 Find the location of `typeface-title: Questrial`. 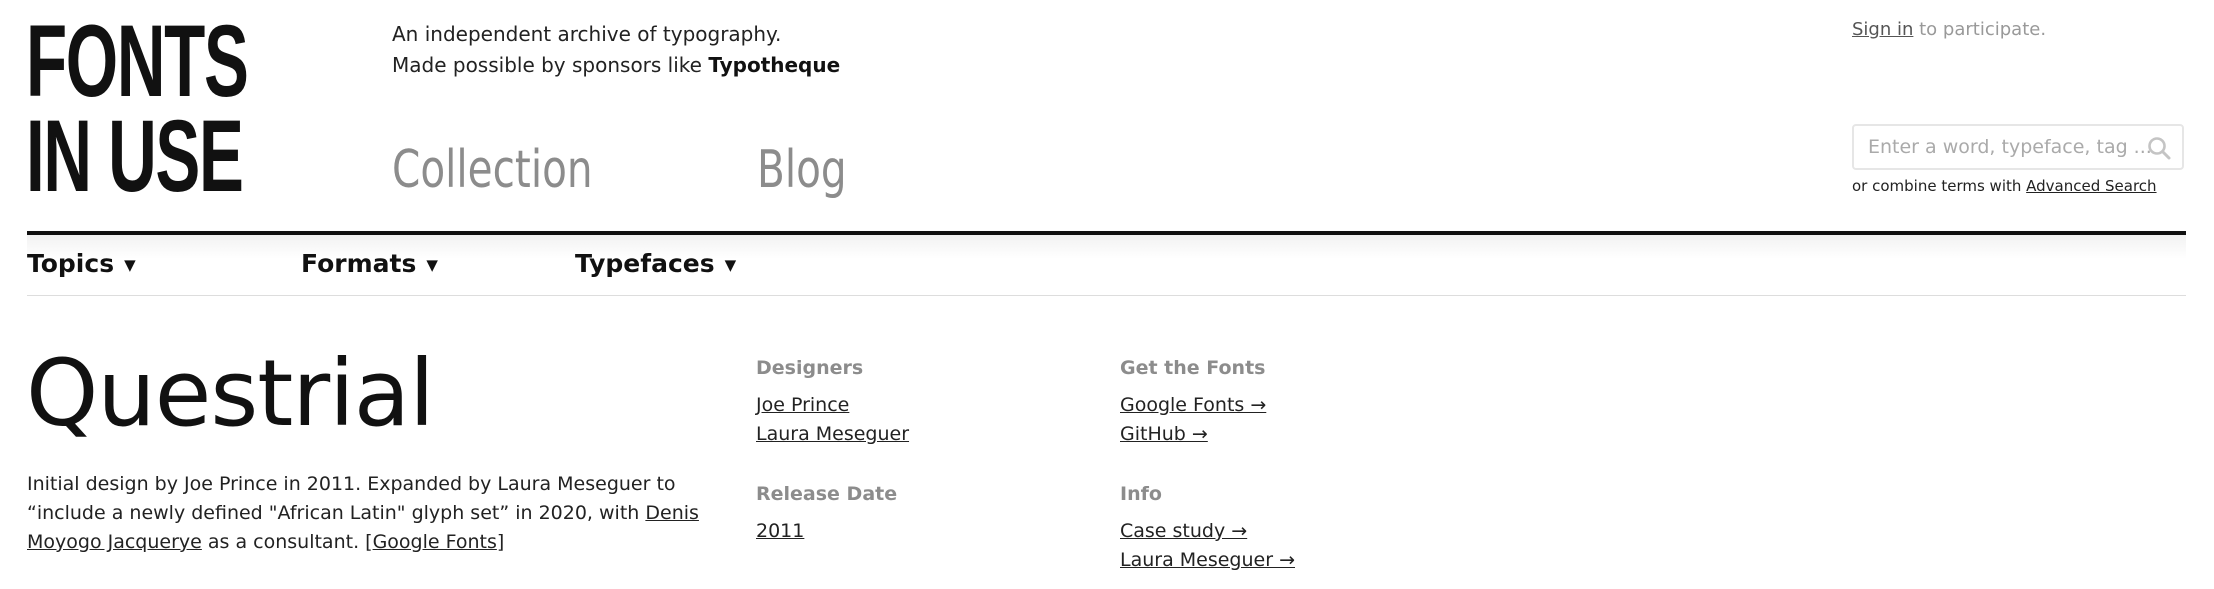

typeface-title: Questrial is located at coordinates (230, 393).